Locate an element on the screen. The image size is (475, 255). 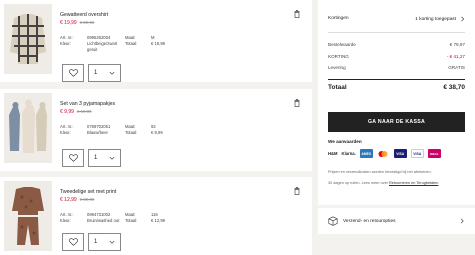
total-label: Totaal is located at coordinates (337, 87).